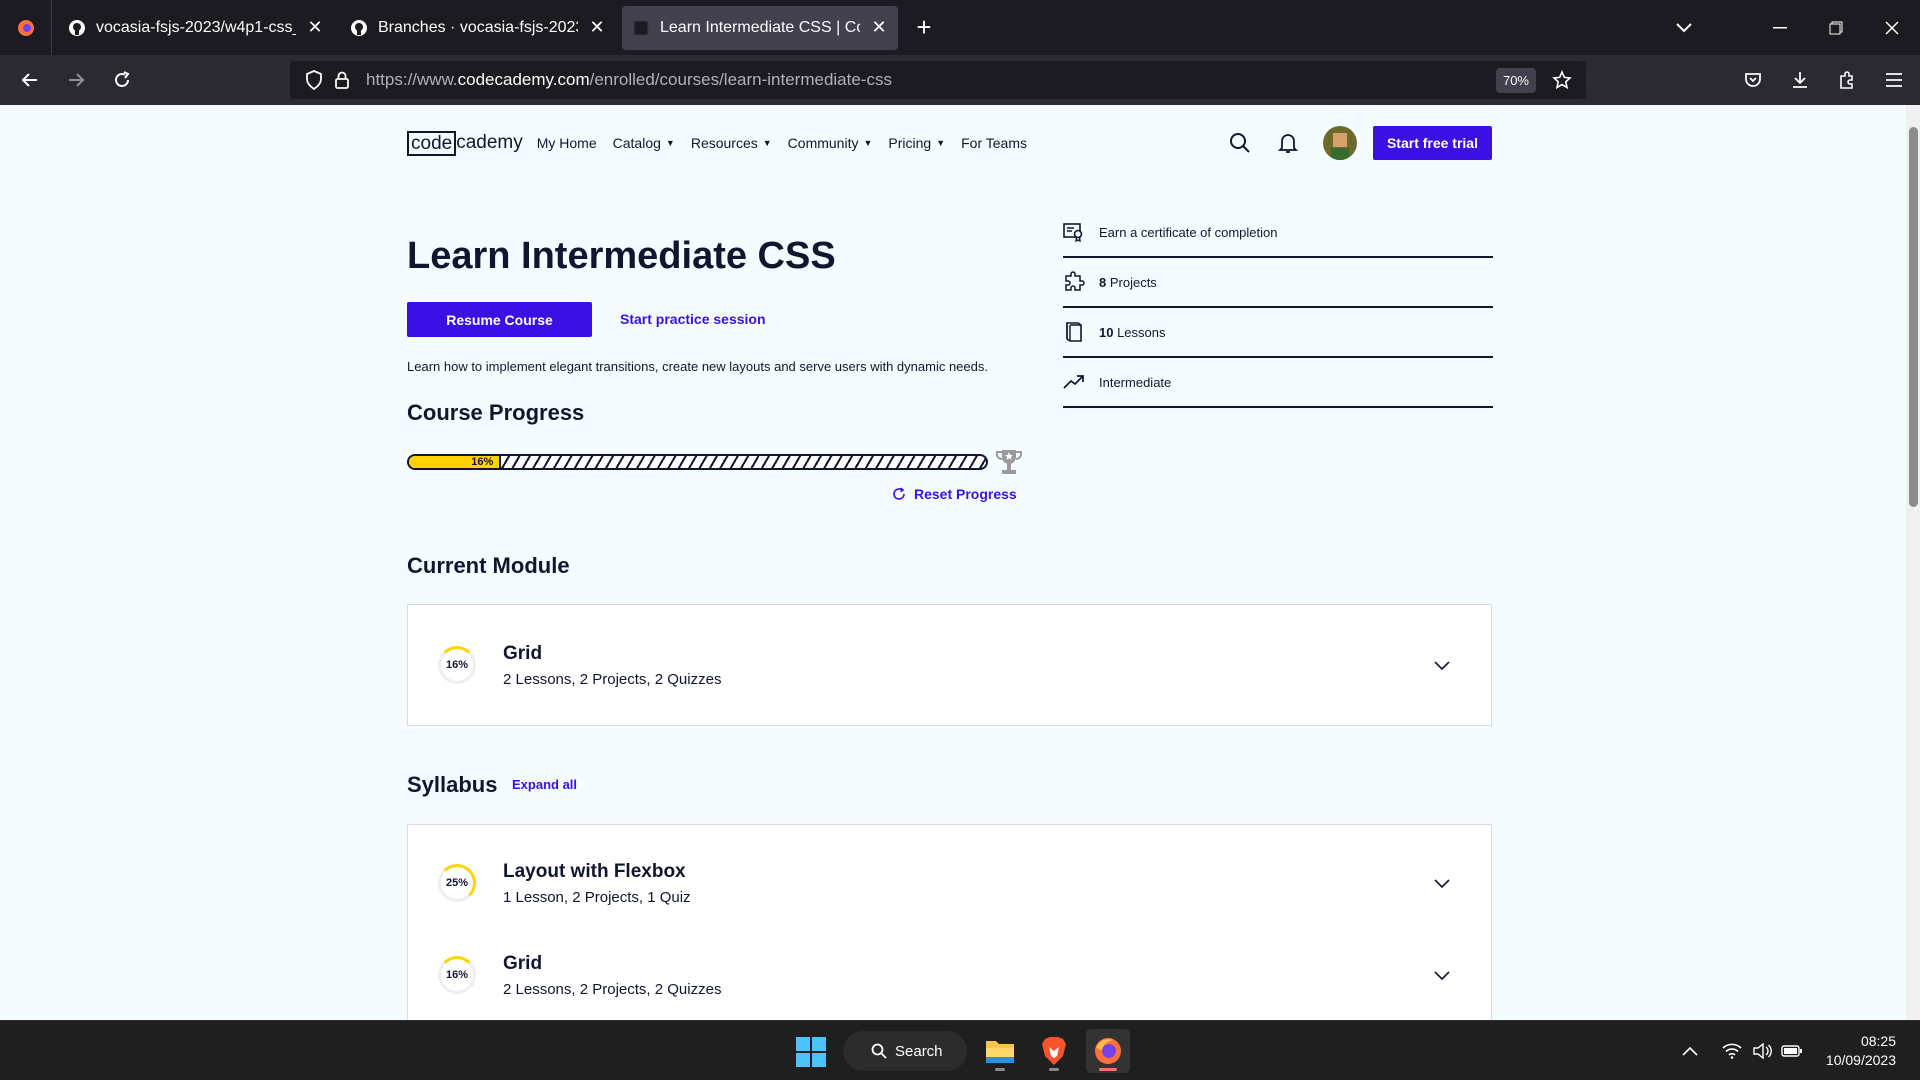 The width and height of the screenshot is (1920, 1080). I want to click on fact-label: Earn a certificate of completion, so click(1188, 232).